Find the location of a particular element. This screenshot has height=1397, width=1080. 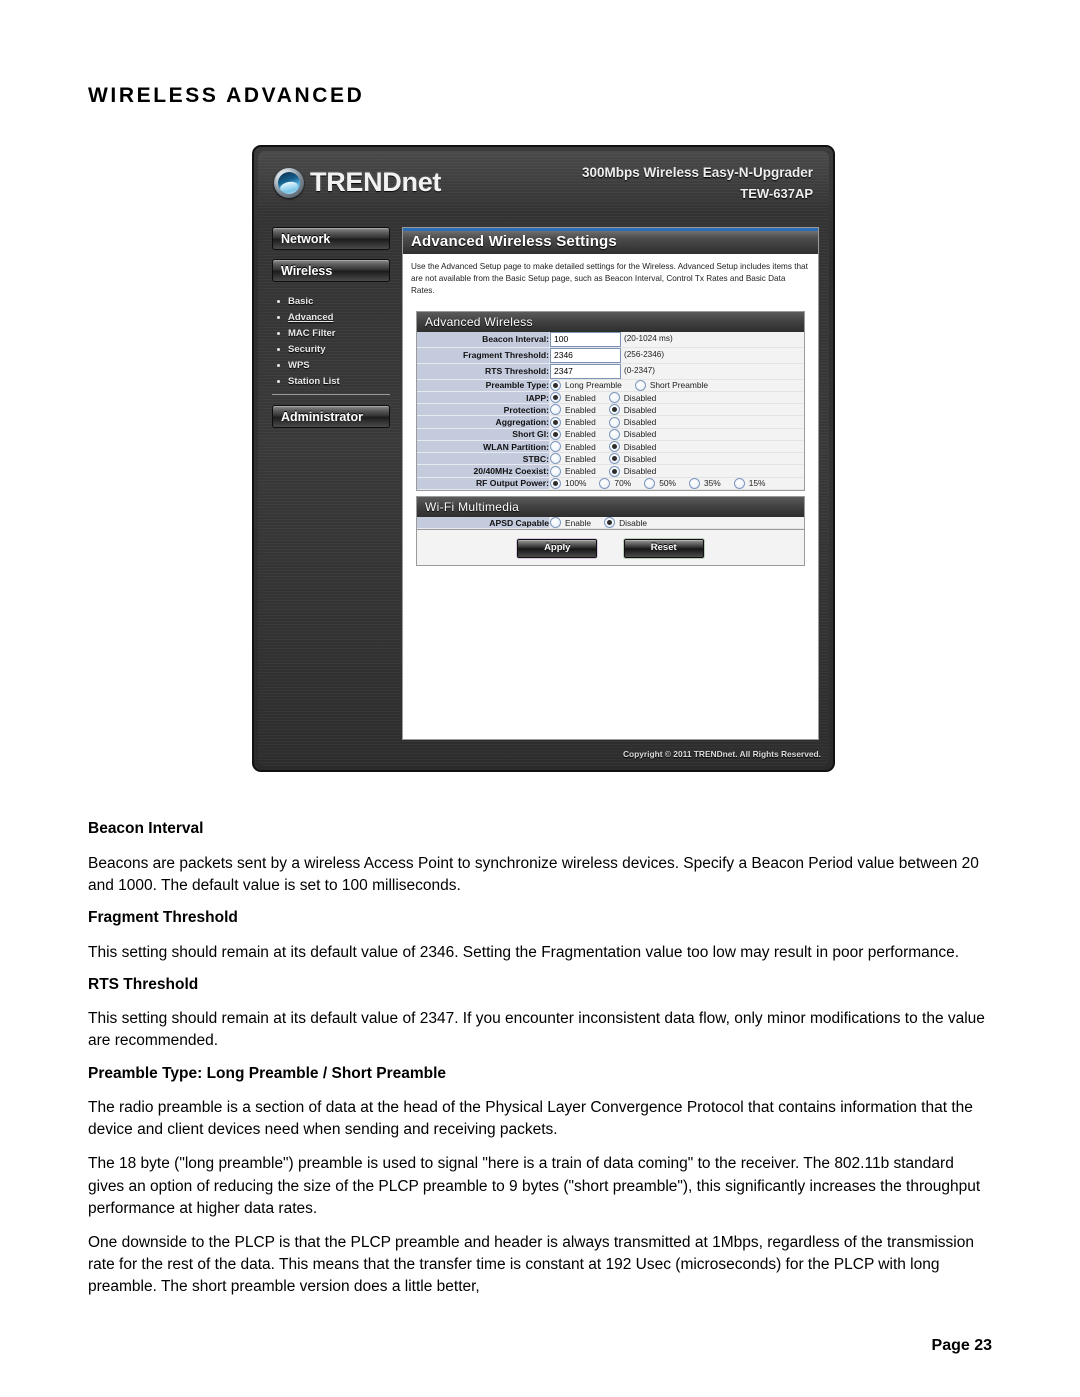

preamble-type-option-label: Short Preamble is located at coordinates (678, 385).